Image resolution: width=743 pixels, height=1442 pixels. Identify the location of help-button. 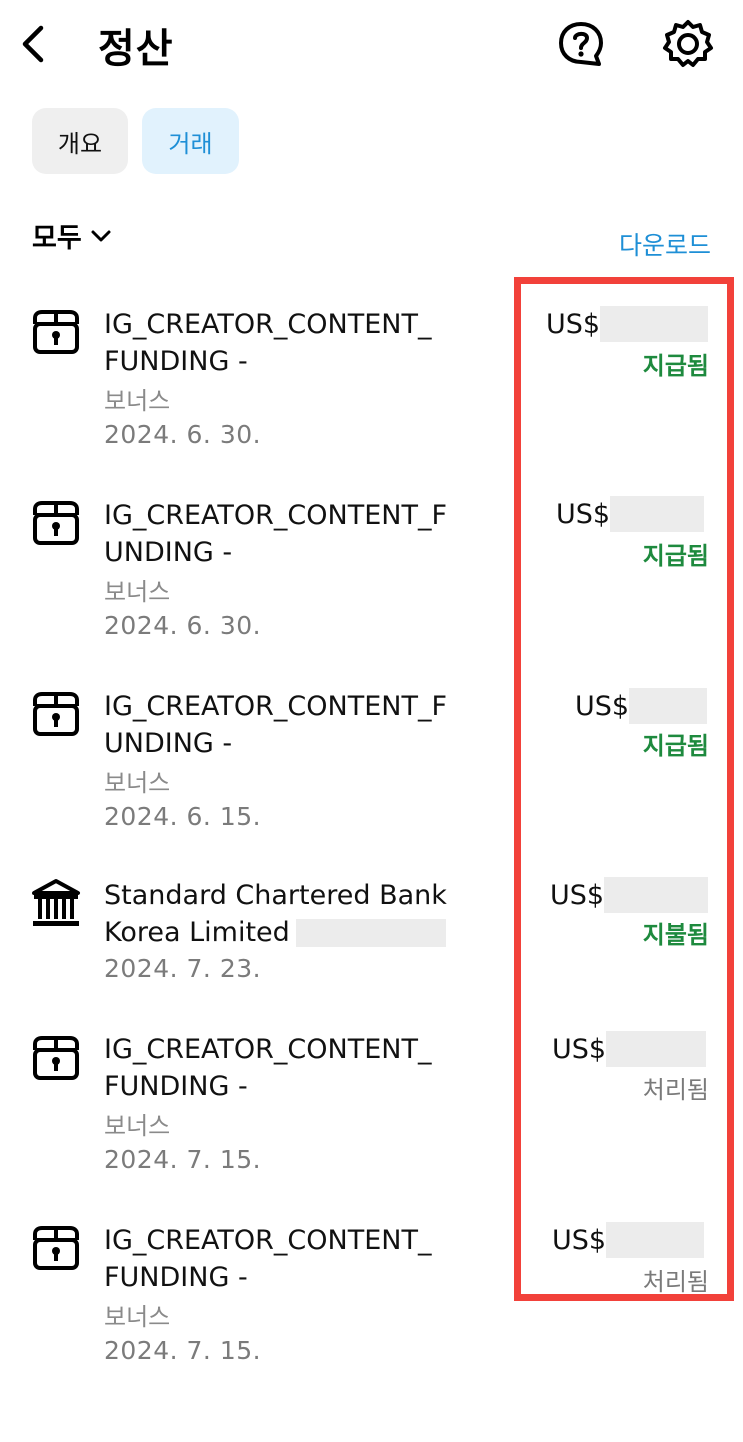
(581, 44).